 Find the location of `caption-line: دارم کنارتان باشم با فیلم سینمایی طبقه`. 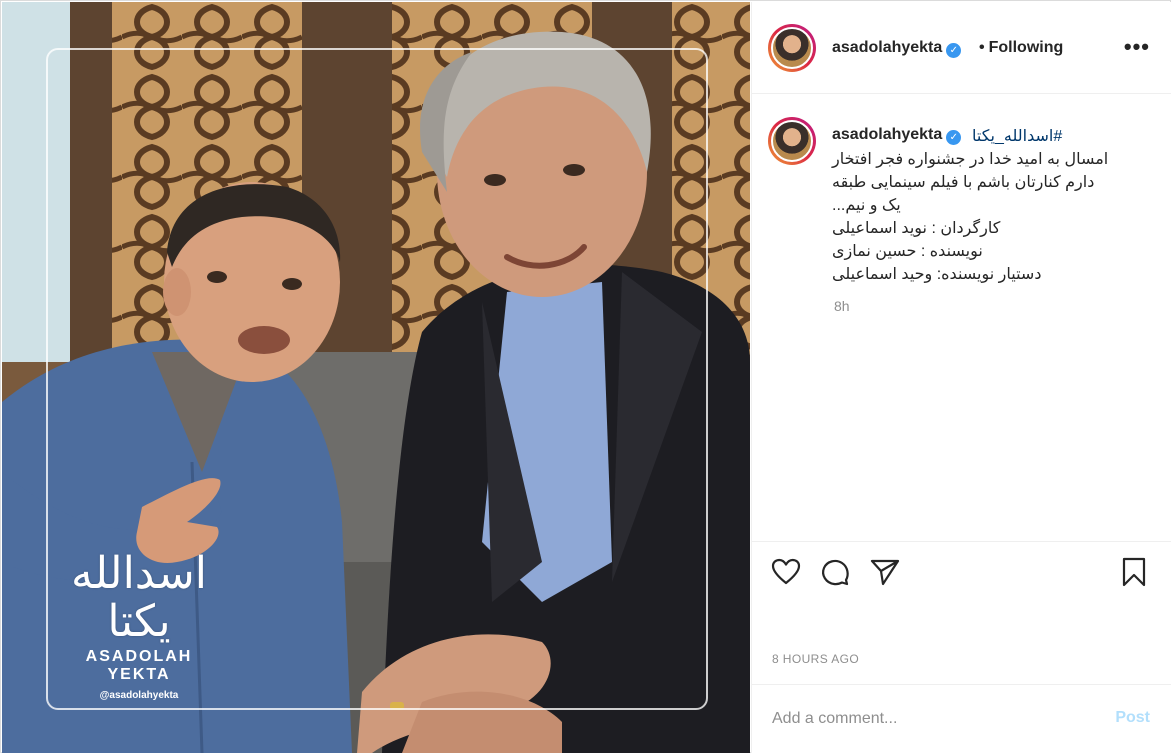

caption-line: دارم کنارتان باشم با فیلم سینمایی طبقه is located at coordinates (963, 182).